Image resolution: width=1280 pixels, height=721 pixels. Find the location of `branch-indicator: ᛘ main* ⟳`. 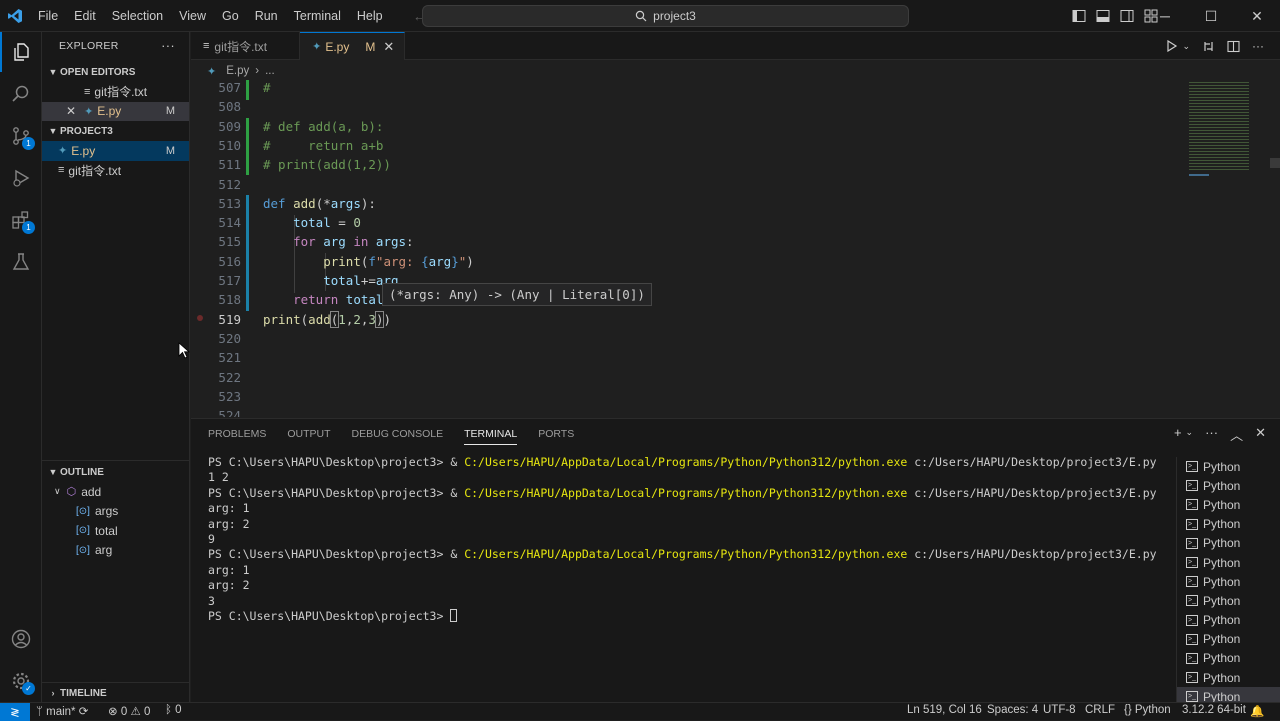

branch-indicator: ᛘ main* ⟳ is located at coordinates (62, 711).